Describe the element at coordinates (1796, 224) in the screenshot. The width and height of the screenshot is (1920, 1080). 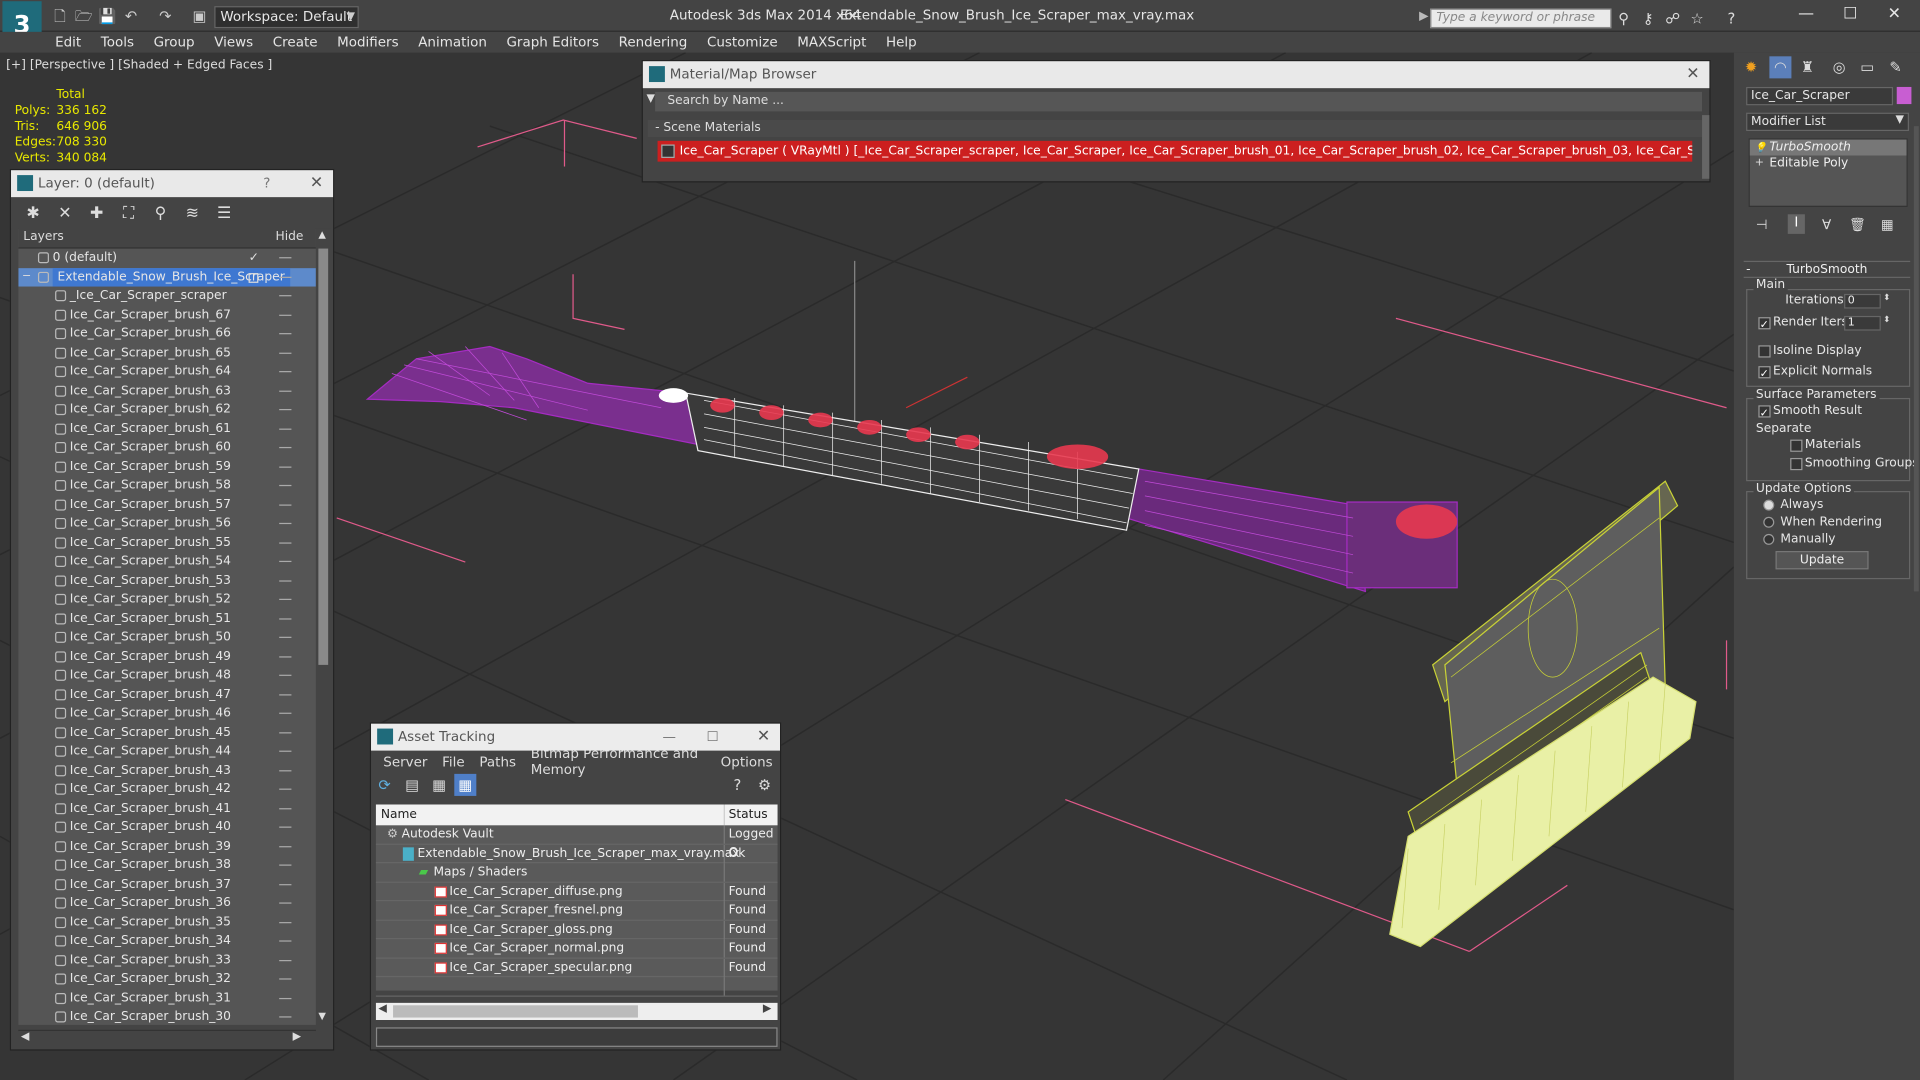
I see `show-end-result-icon: I` at that location.